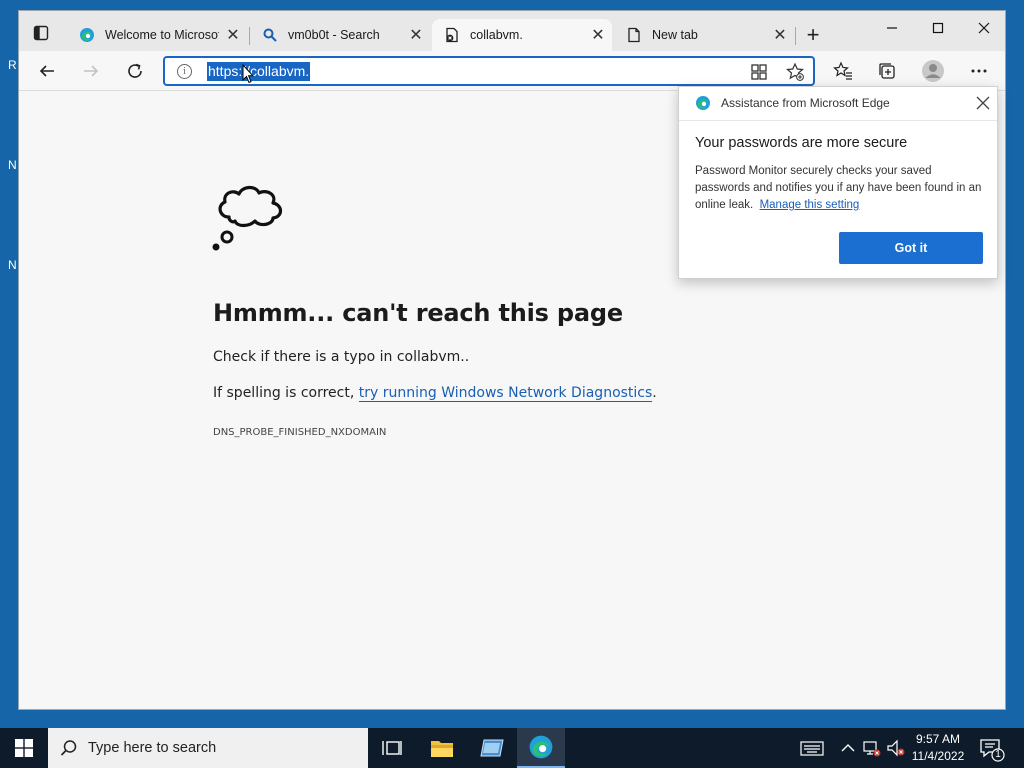 The image size is (1024, 768). What do you see at coordinates (795, 72) in the screenshot?
I see `add-favorite-icon` at bounding box center [795, 72].